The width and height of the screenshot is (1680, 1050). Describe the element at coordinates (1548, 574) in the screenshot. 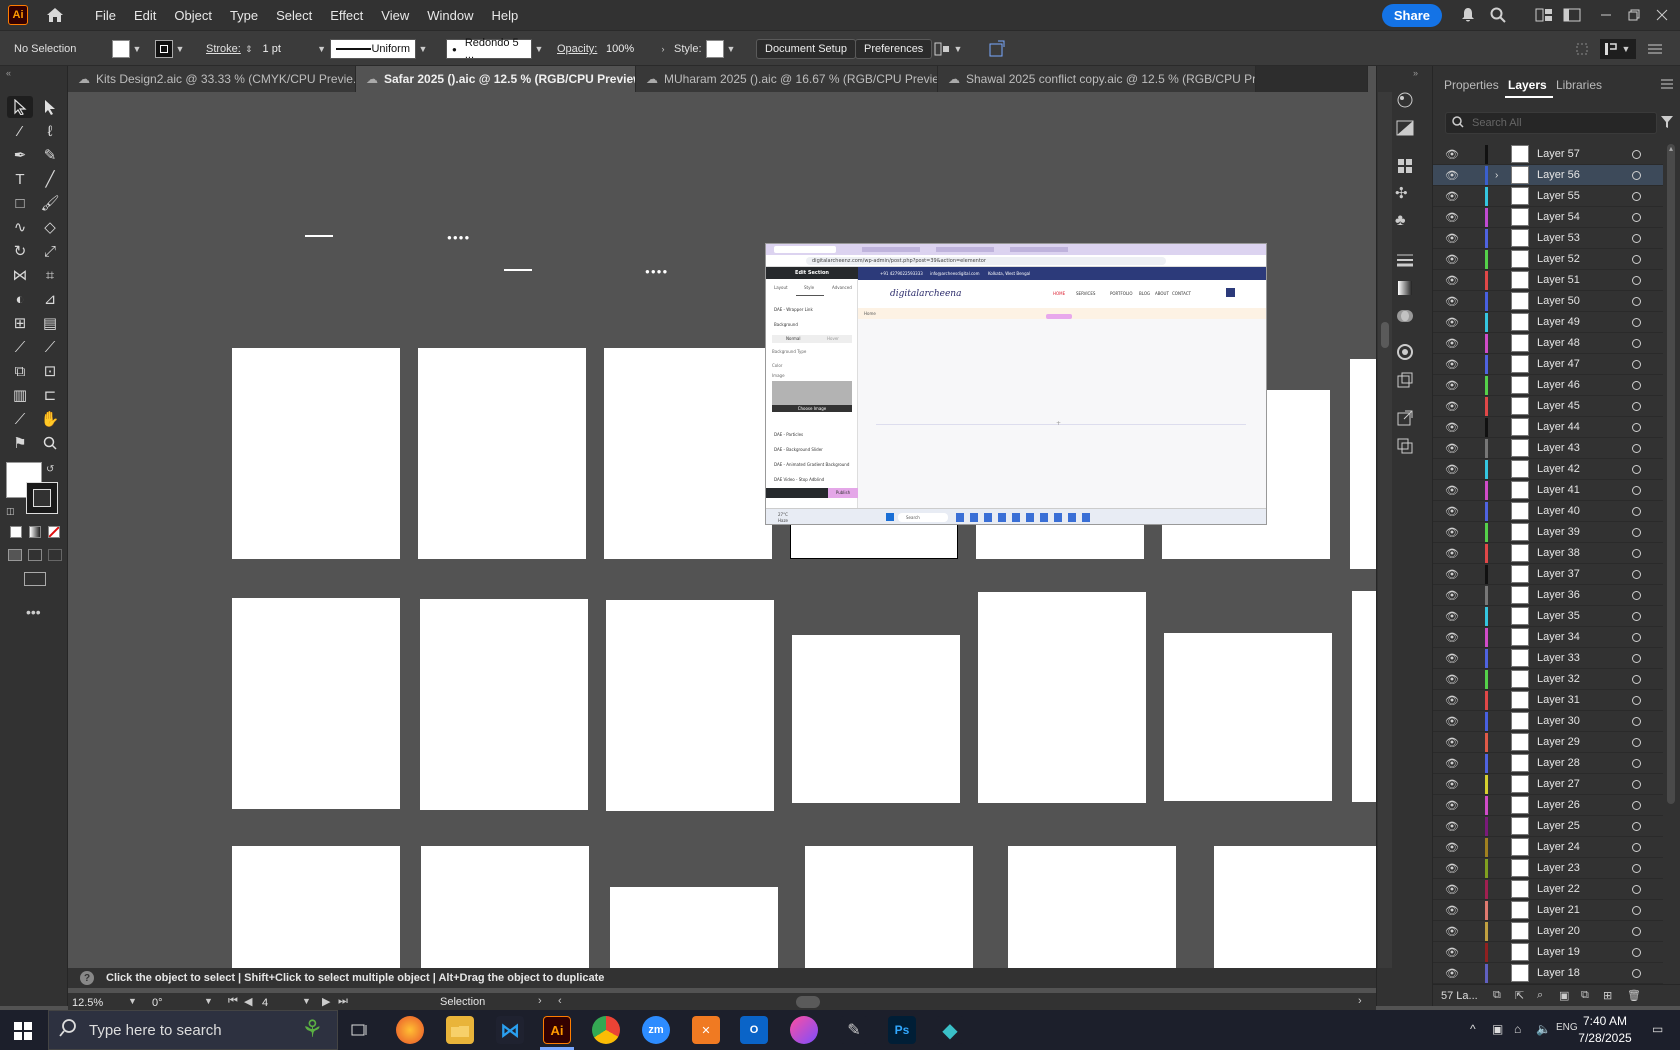

I see `layer-row: 👁 Layer 37` at that location.